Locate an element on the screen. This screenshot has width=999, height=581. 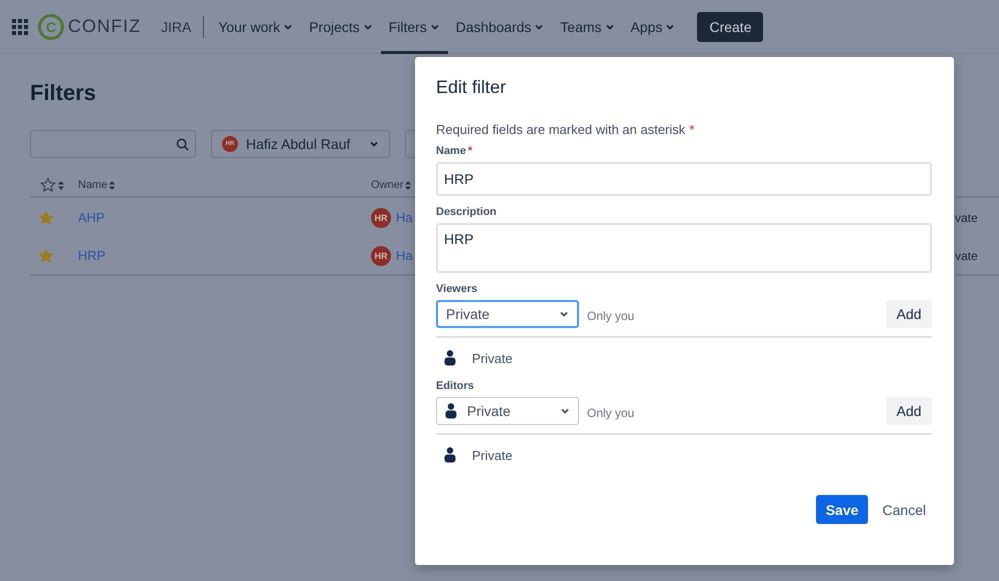
dialog-title: Edit filter is located at coordinates (472, 87).